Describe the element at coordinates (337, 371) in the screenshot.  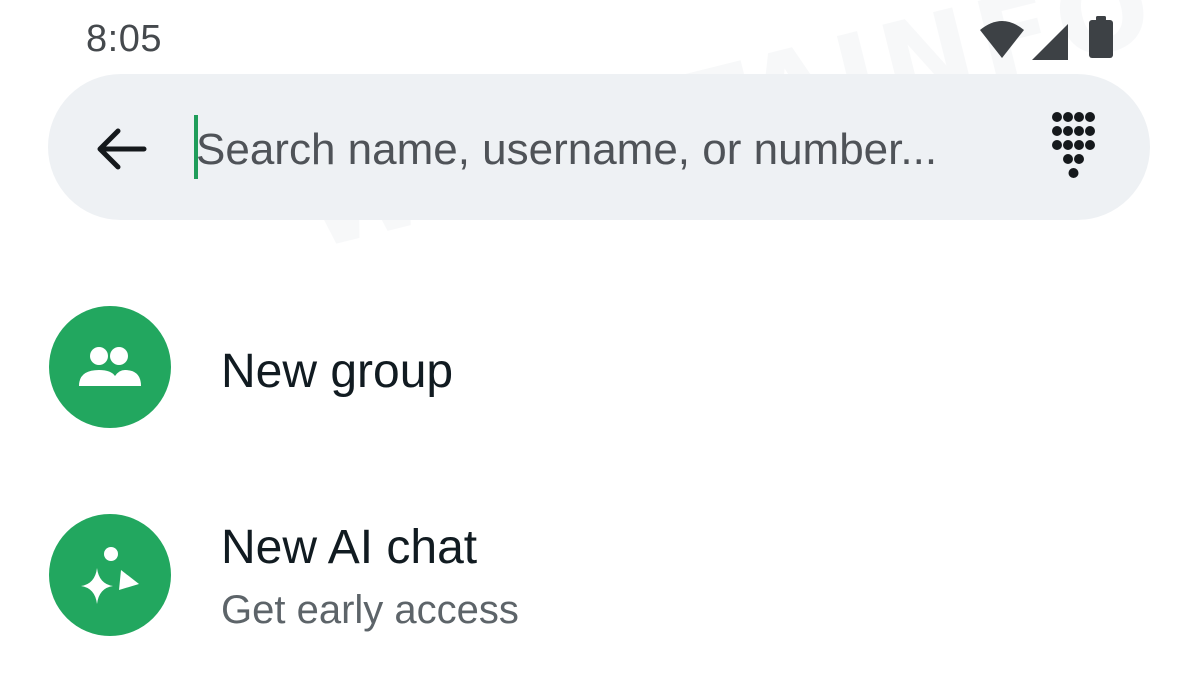
I see `new-group-title: New group` at that location.